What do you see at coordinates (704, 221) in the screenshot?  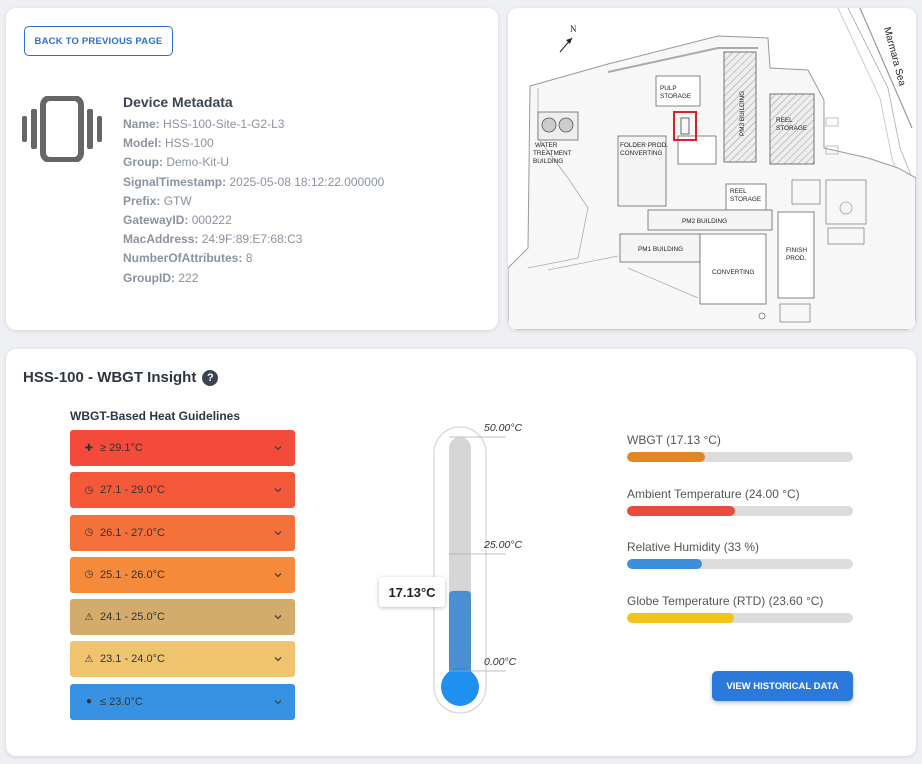 I see `map-label-pm2: PM2 BUILDING` at bounding box center [704, 221].